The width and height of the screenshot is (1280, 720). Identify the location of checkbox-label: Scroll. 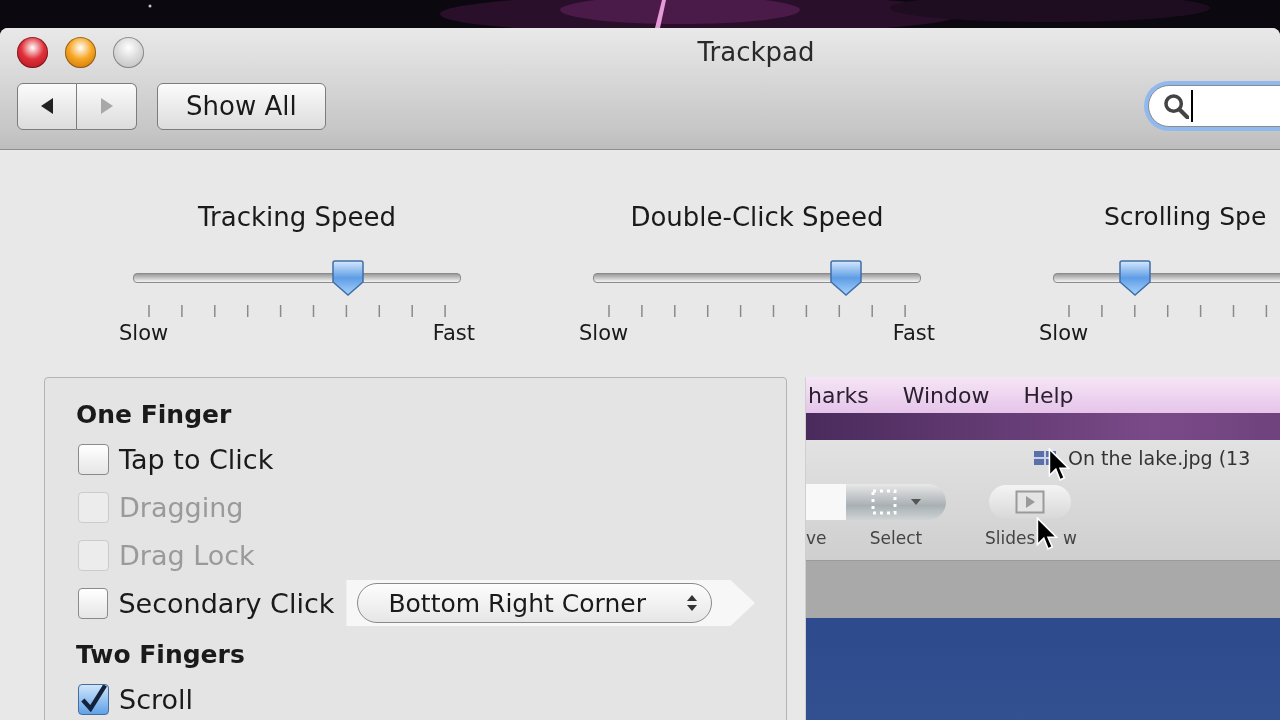
(156, 699).